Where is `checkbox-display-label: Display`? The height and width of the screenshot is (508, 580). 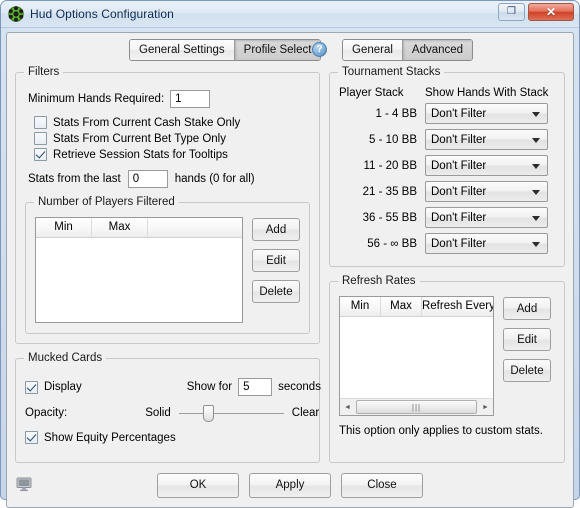 checkbox-display-label: Display is located at coordinates (63, 387).